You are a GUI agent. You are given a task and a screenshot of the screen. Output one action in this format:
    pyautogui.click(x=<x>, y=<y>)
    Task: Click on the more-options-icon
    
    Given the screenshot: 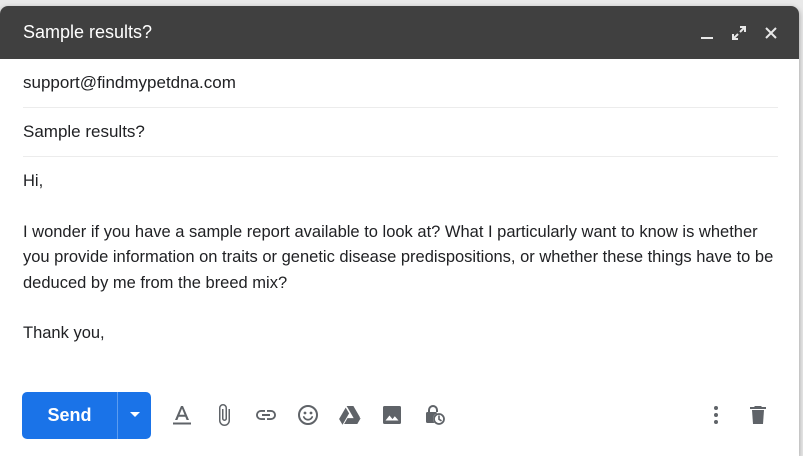 What is the action you would take?
    pyautogui.click(x=716, y=415)
    